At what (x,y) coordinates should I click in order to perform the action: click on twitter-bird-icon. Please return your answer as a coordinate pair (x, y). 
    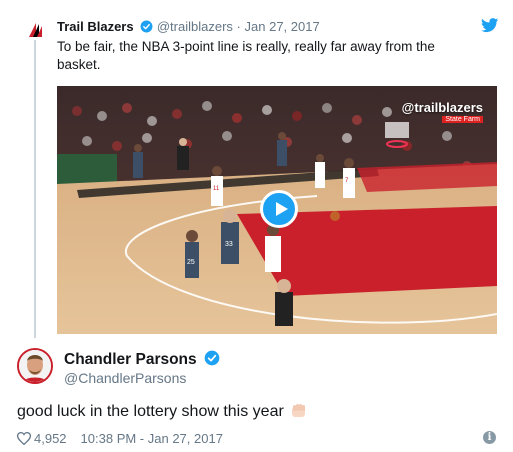
    Looking at the image, I should click on (490, 25).